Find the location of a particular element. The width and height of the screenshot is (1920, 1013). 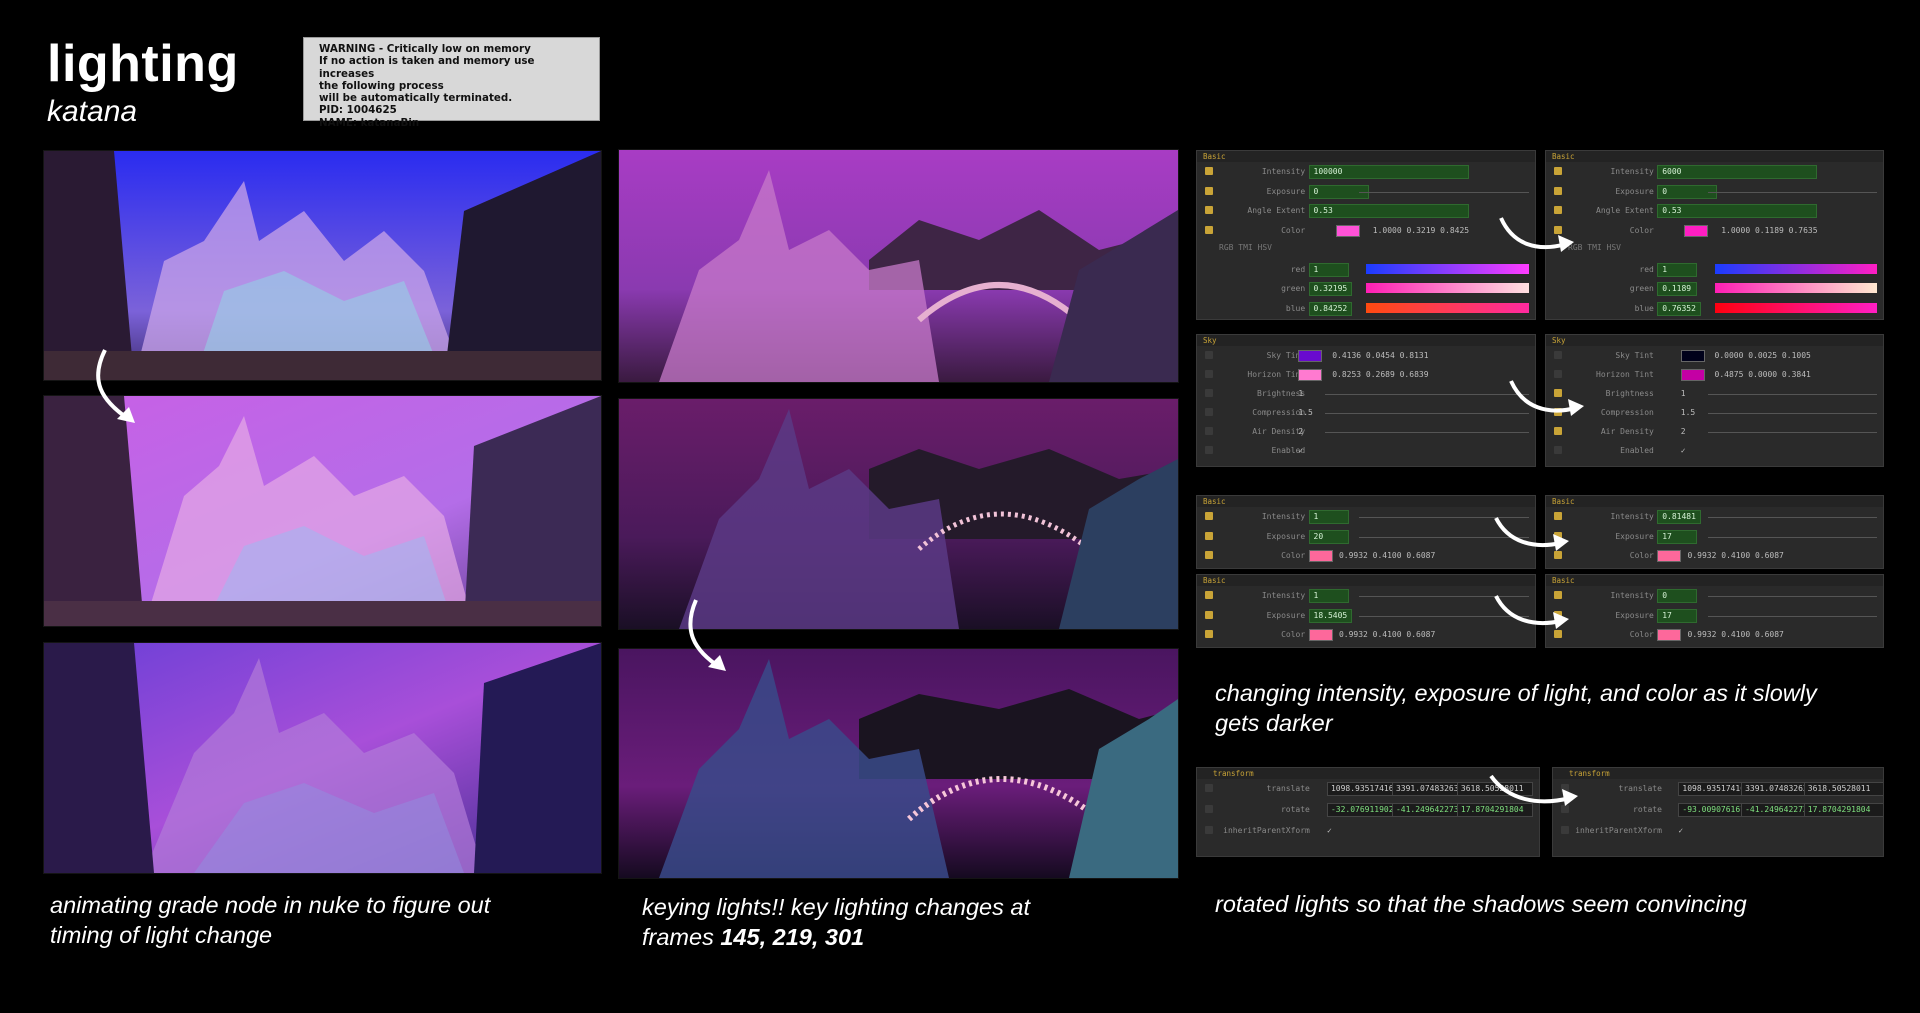

intensity-field: 0 is located at coordinates (1677, 596).